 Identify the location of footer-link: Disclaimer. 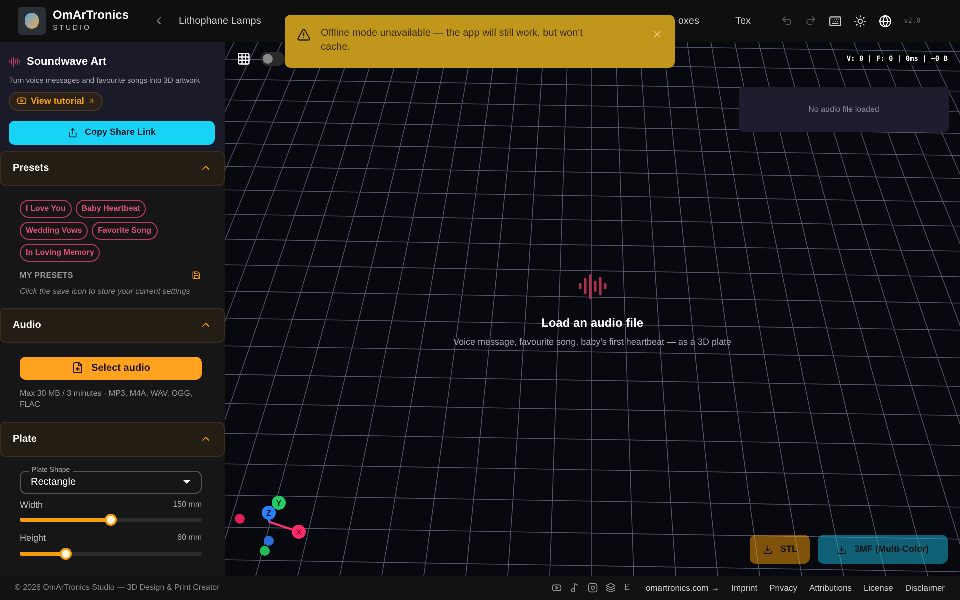
(925, 588).